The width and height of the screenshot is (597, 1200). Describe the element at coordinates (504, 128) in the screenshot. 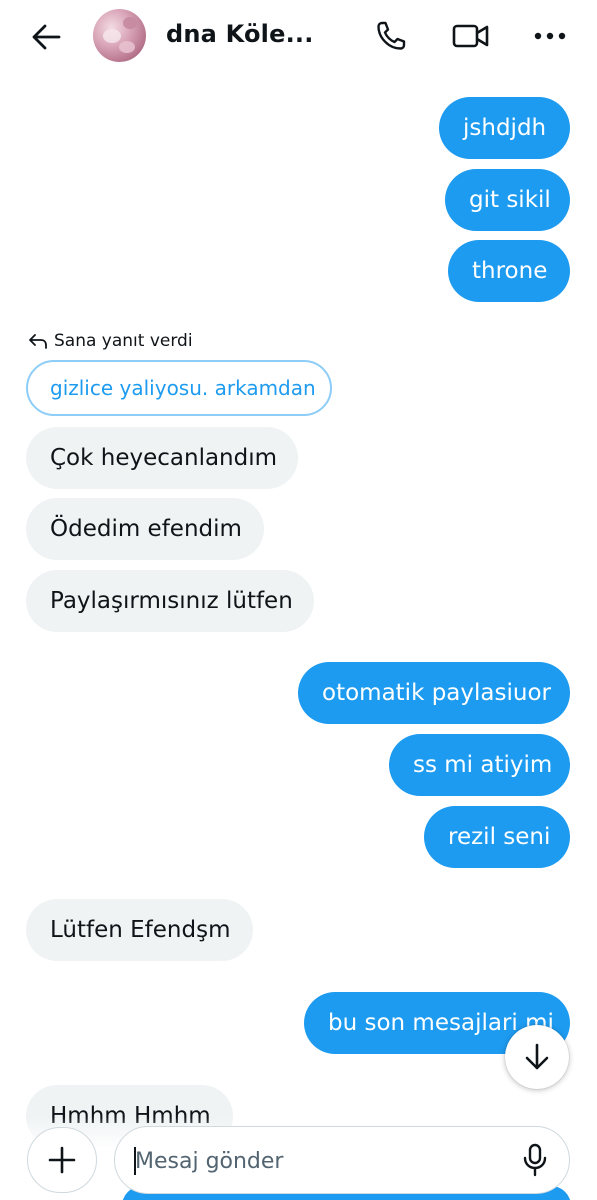

I see `message-bubble-outgoing: jshdjdh` at that location.